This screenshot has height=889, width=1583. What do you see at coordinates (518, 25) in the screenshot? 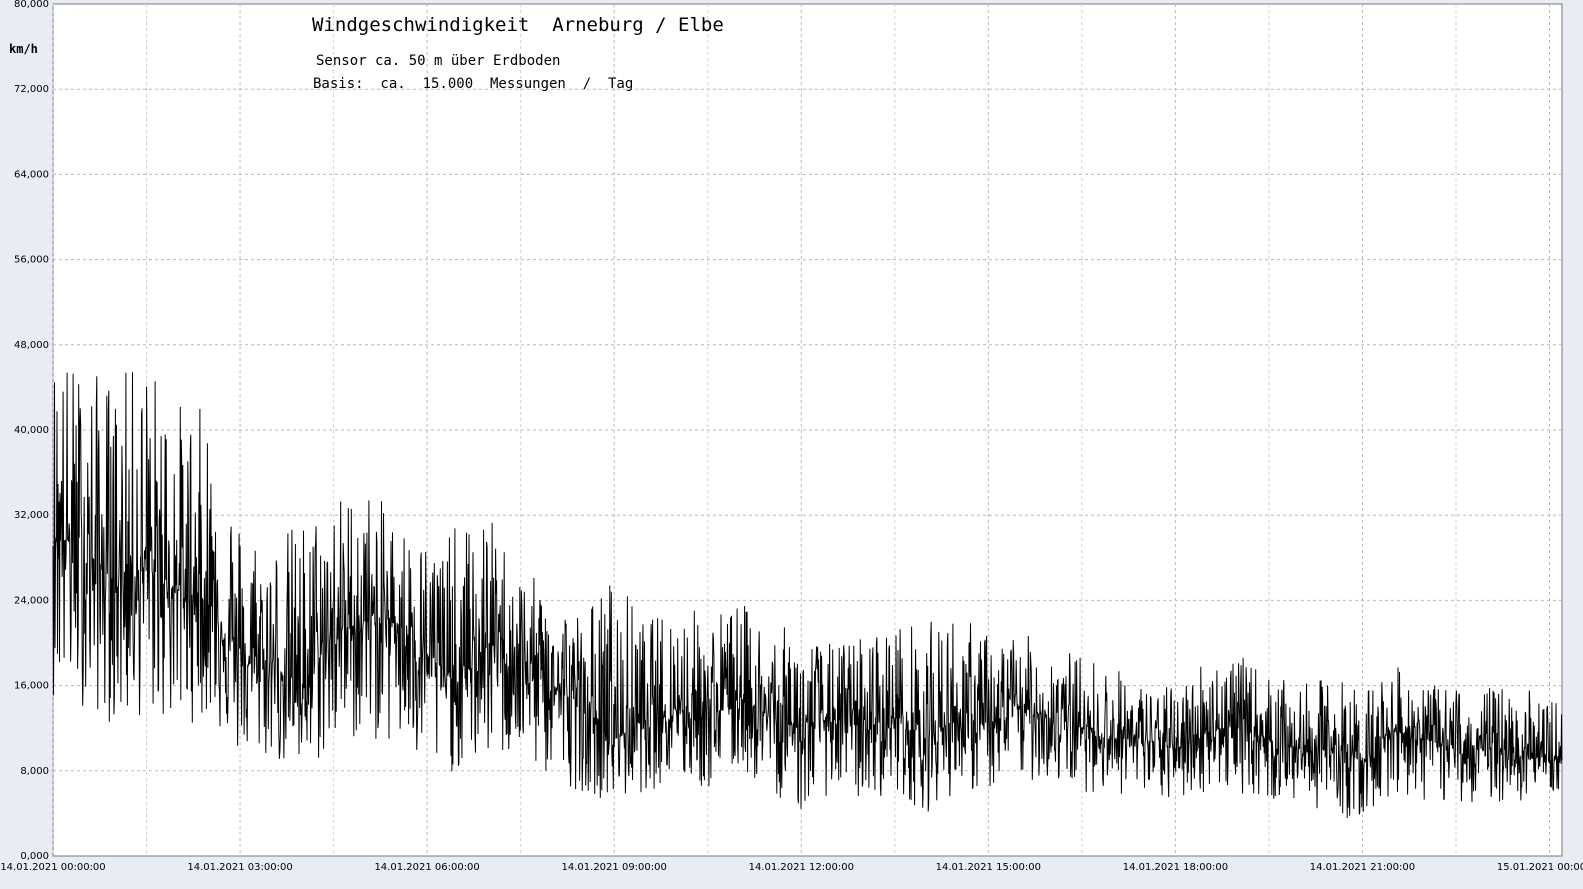
I see `chart-title: Windgeschwindigkeit Arneburg / Elbe` at bounding box center [518, 25].